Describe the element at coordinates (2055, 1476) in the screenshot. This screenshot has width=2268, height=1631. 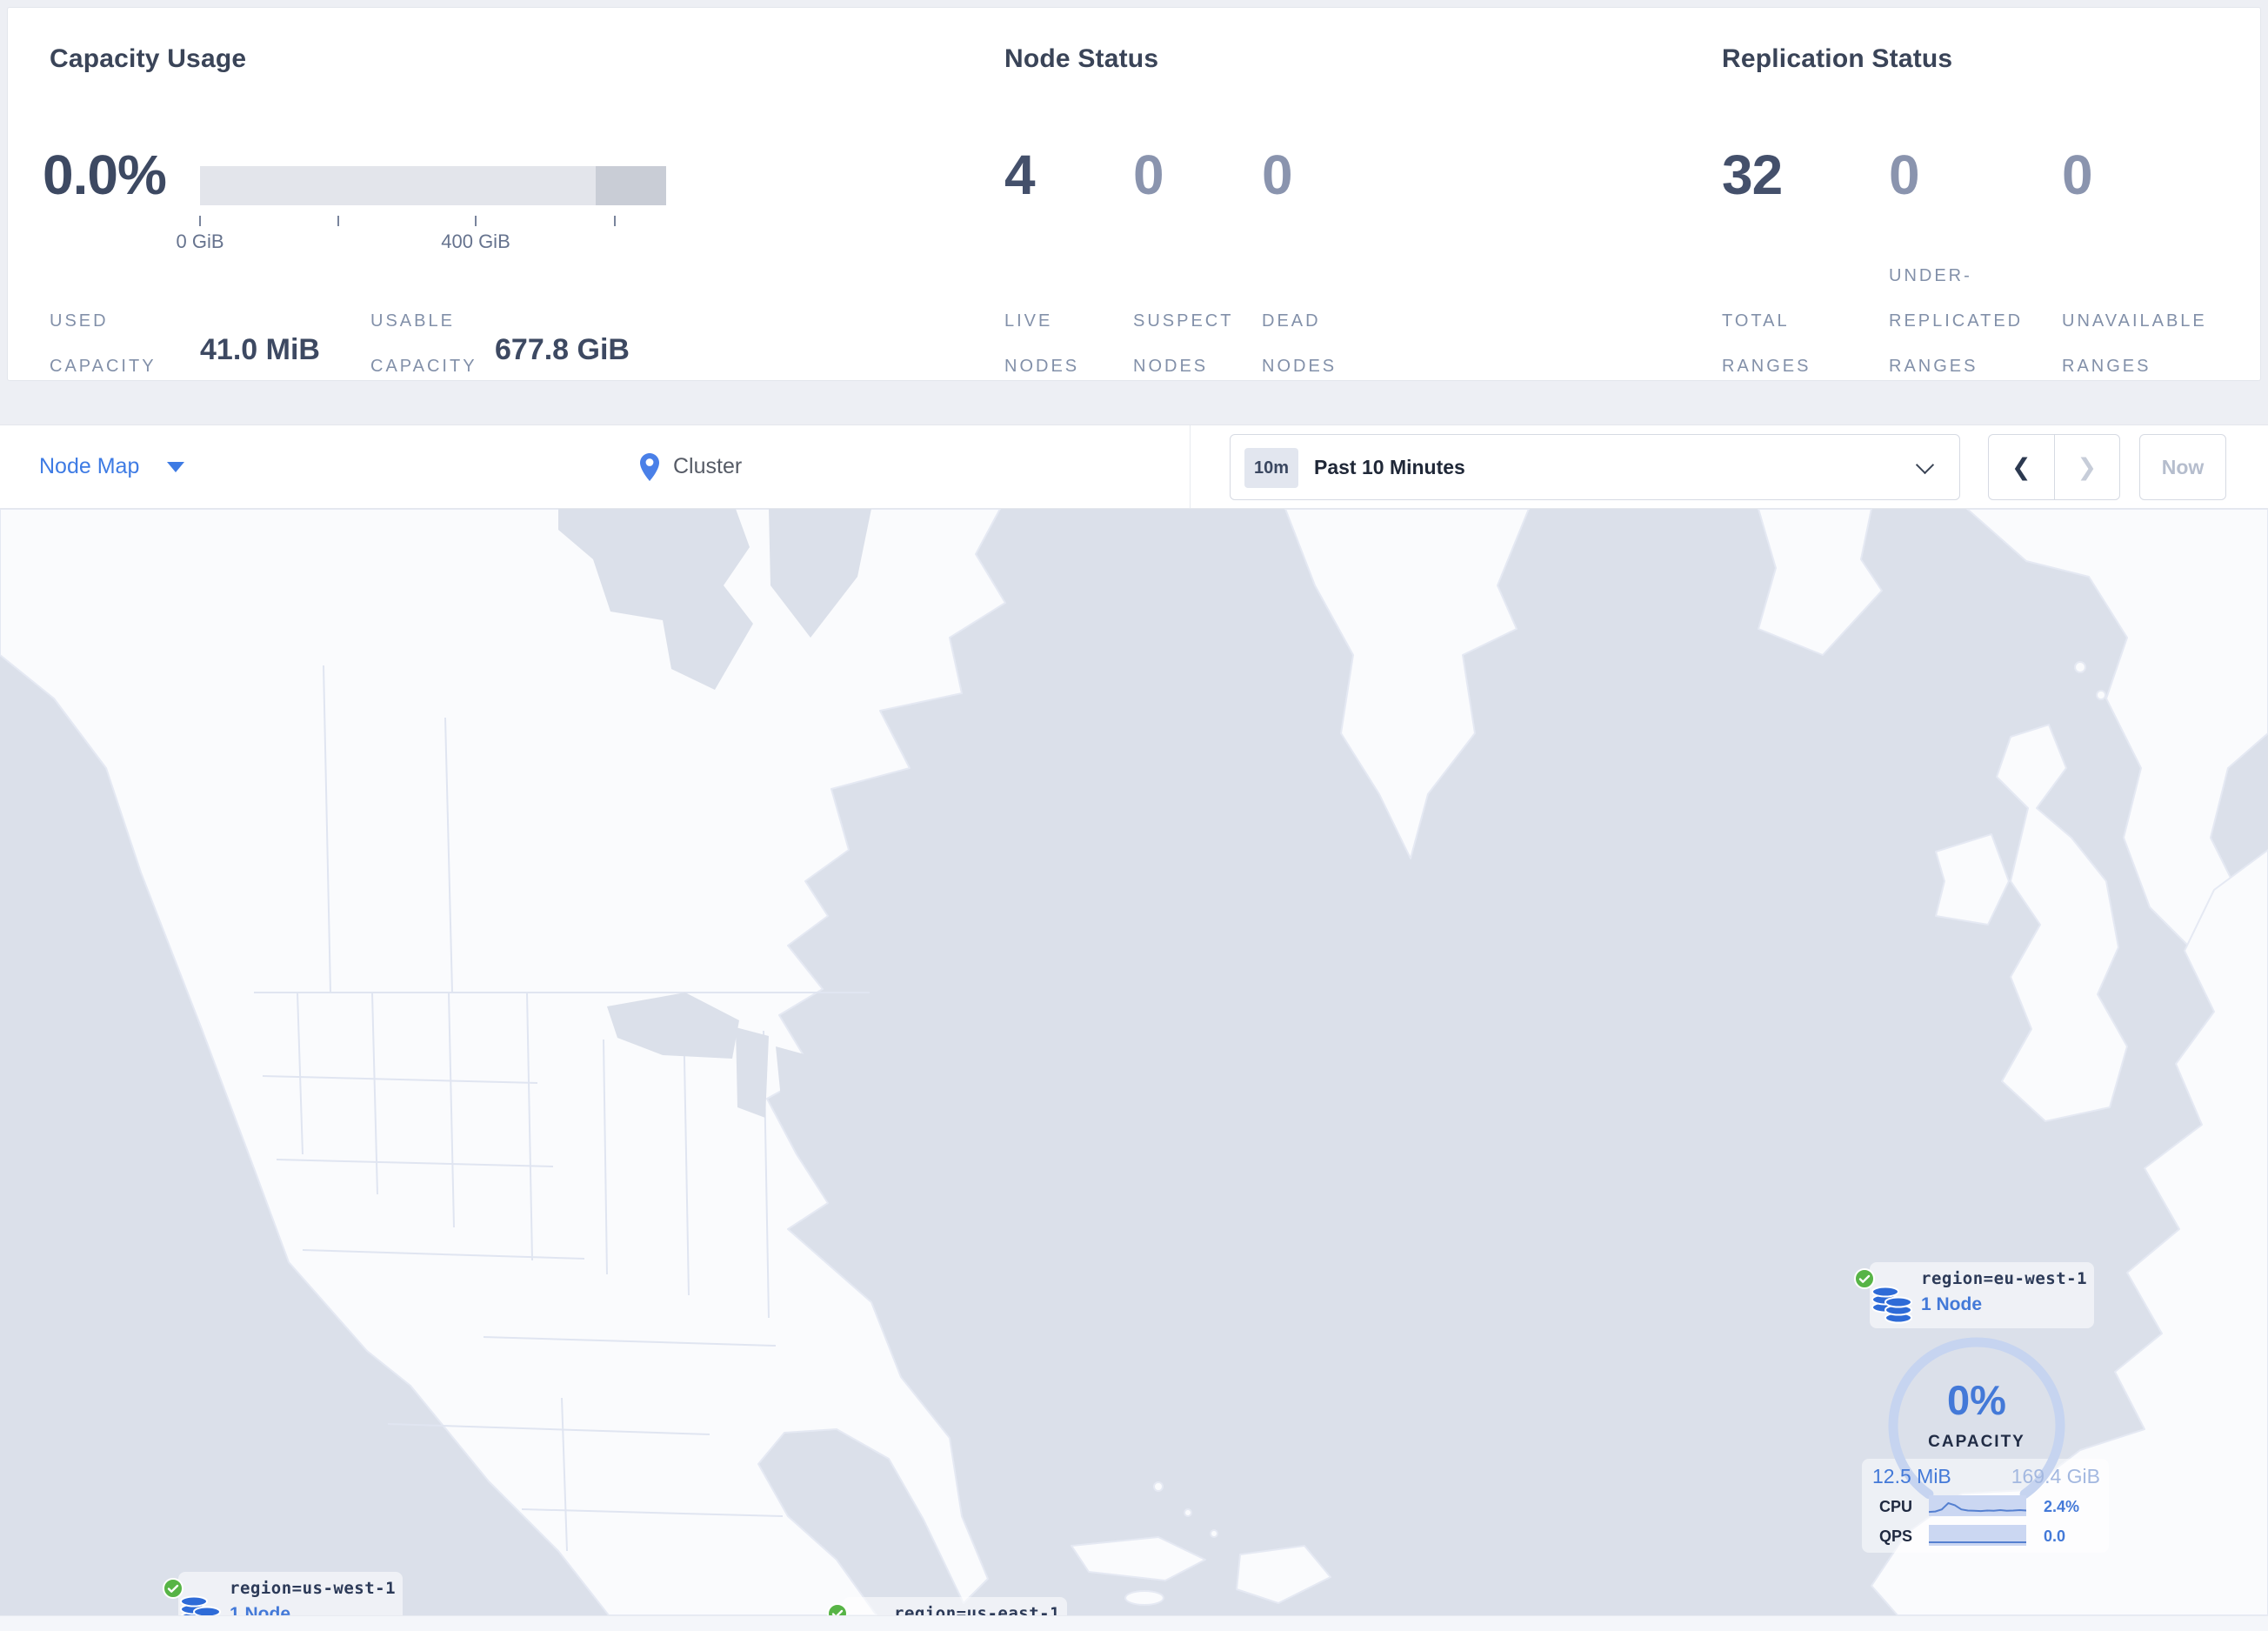
I see `capacity-free: 169.4 GiB` at that location.